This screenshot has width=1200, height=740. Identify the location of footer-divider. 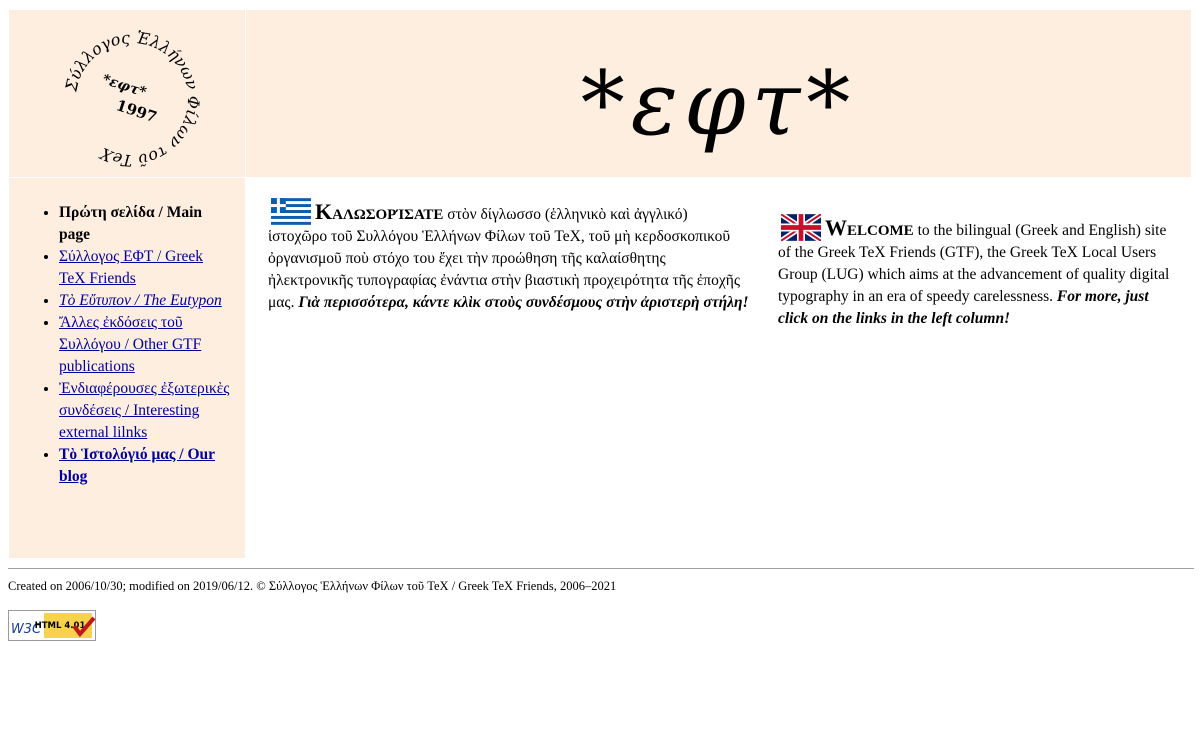
(601, 568).